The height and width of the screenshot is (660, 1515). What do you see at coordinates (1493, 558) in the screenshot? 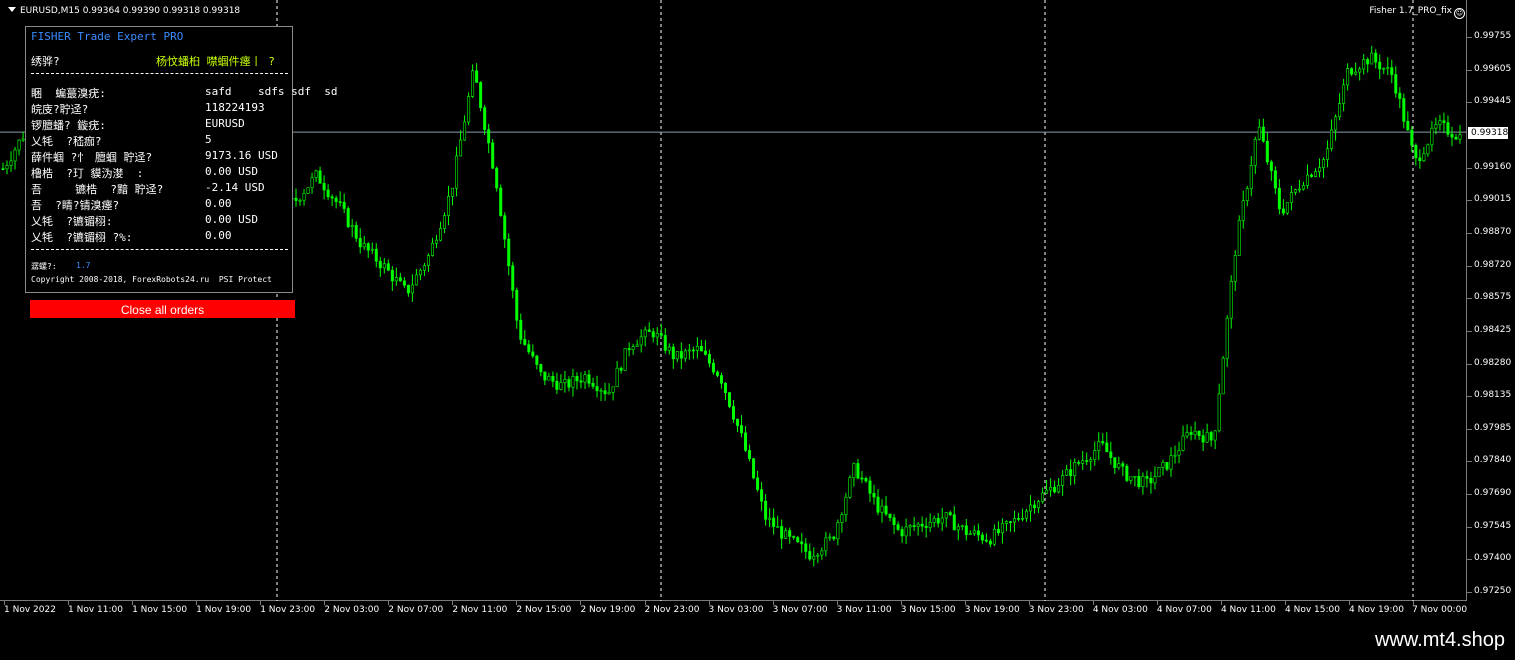
I see `price-tick-label: 0.97400` at bounding box center [1493, 558].